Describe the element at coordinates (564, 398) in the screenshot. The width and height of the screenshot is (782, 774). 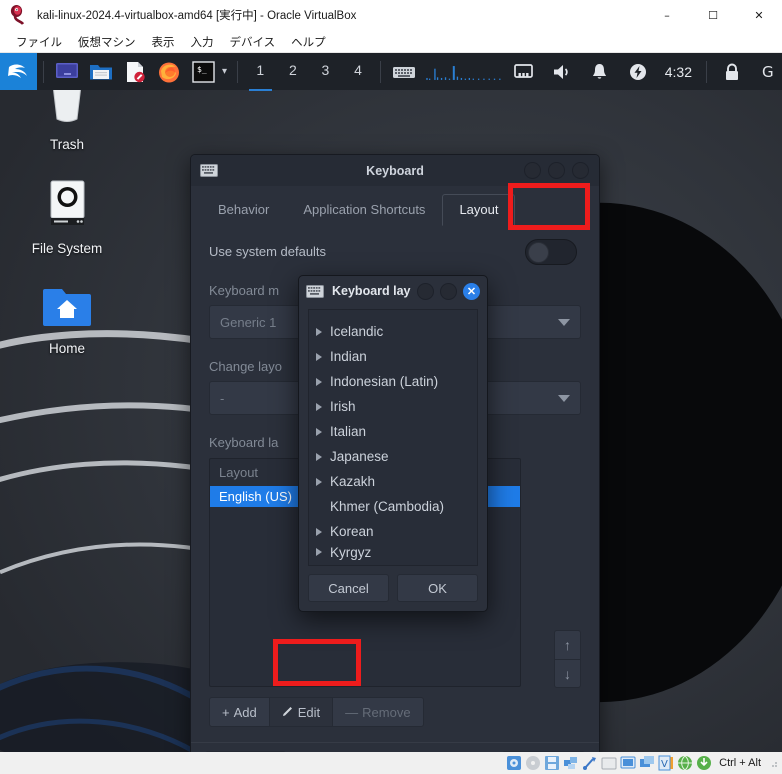
I see `chevron-down-icon` at that location.